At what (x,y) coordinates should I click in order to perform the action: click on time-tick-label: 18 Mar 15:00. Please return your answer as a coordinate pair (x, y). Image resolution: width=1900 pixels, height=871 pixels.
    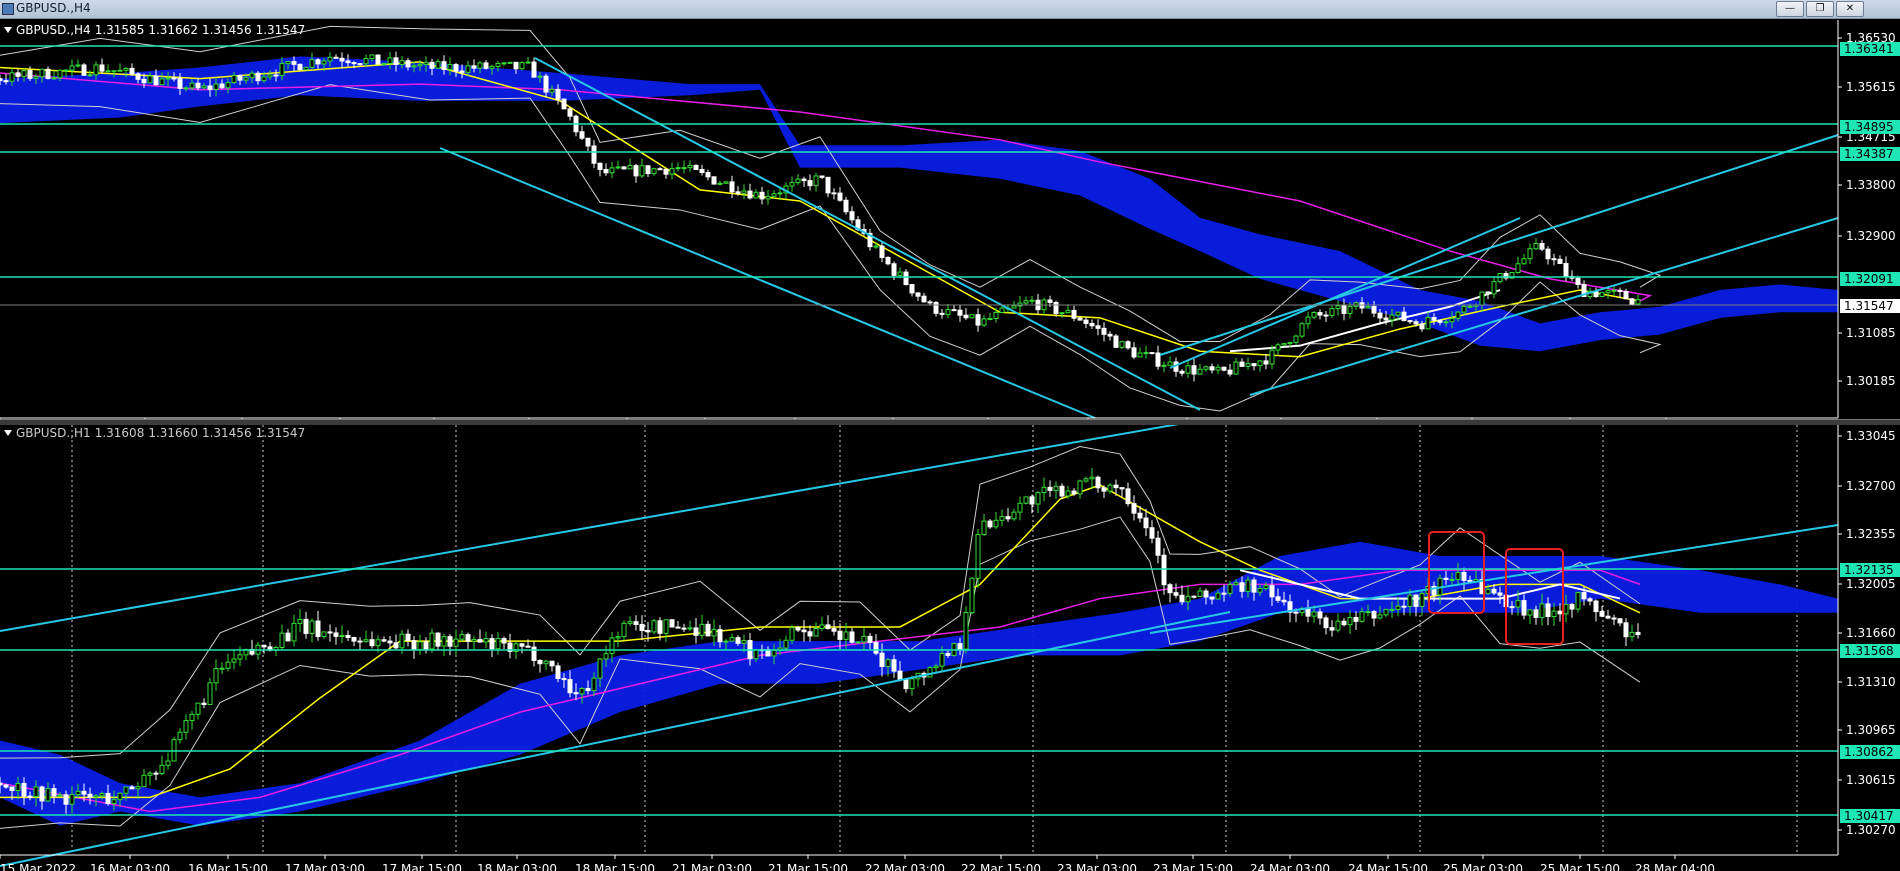
    Looking at the image, I should click on (615, 866).